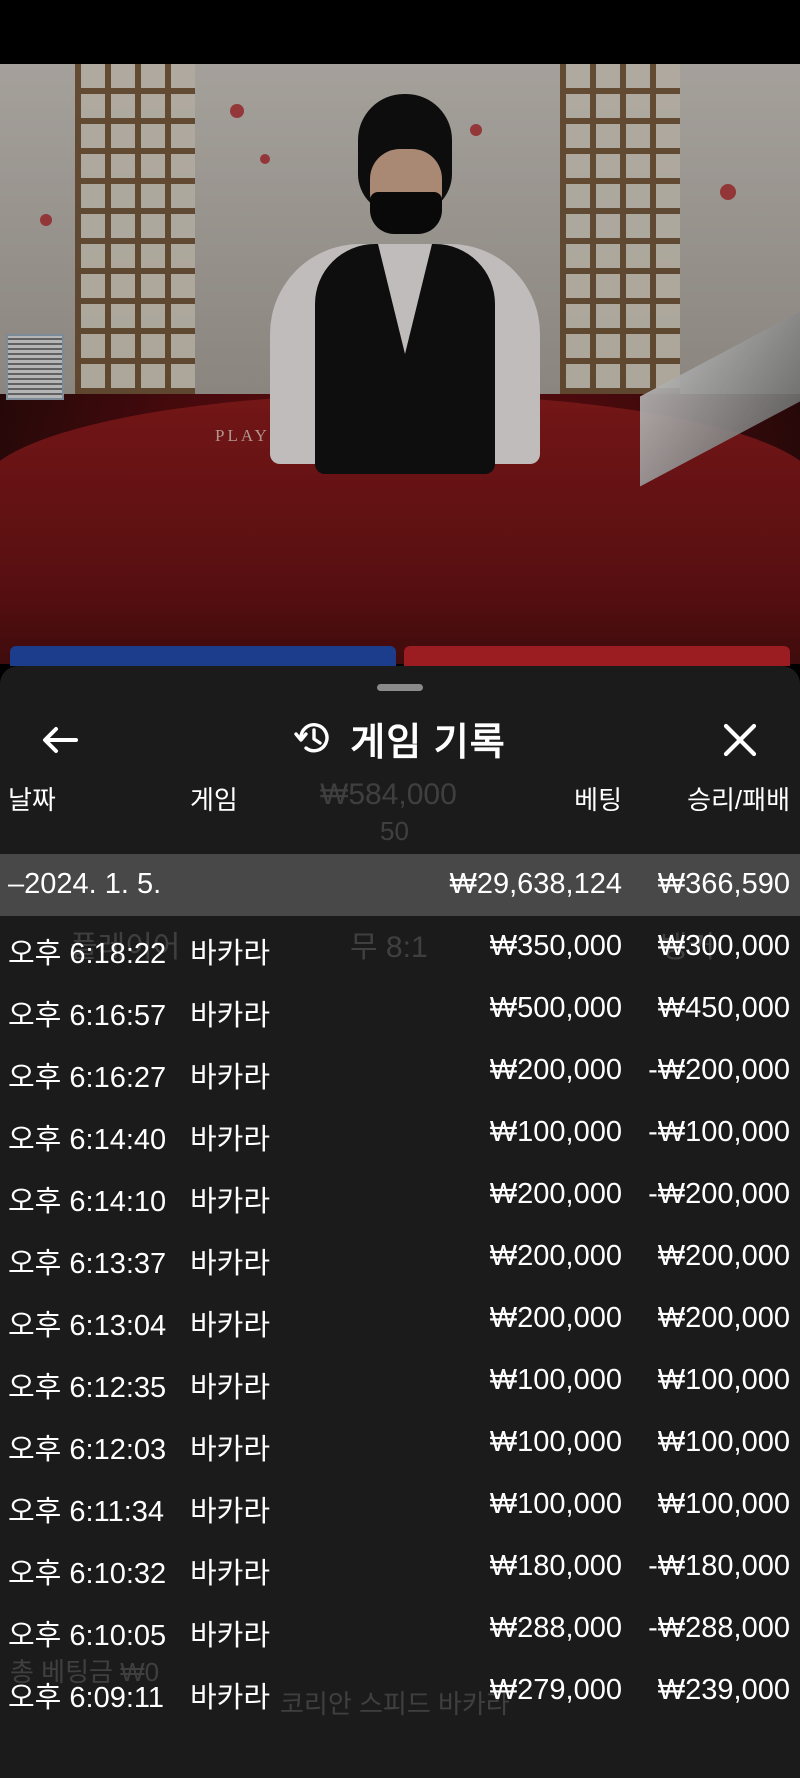 Image resolution: width=800 pixels, height=1778 pixels. I want to click on row-time: 오후 6:09:11, so click(86, 1698).